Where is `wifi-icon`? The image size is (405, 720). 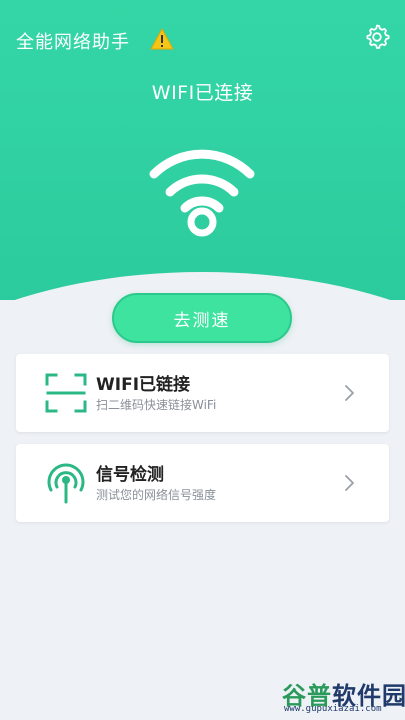
wifi-icon is located at coordinates (202, 193).